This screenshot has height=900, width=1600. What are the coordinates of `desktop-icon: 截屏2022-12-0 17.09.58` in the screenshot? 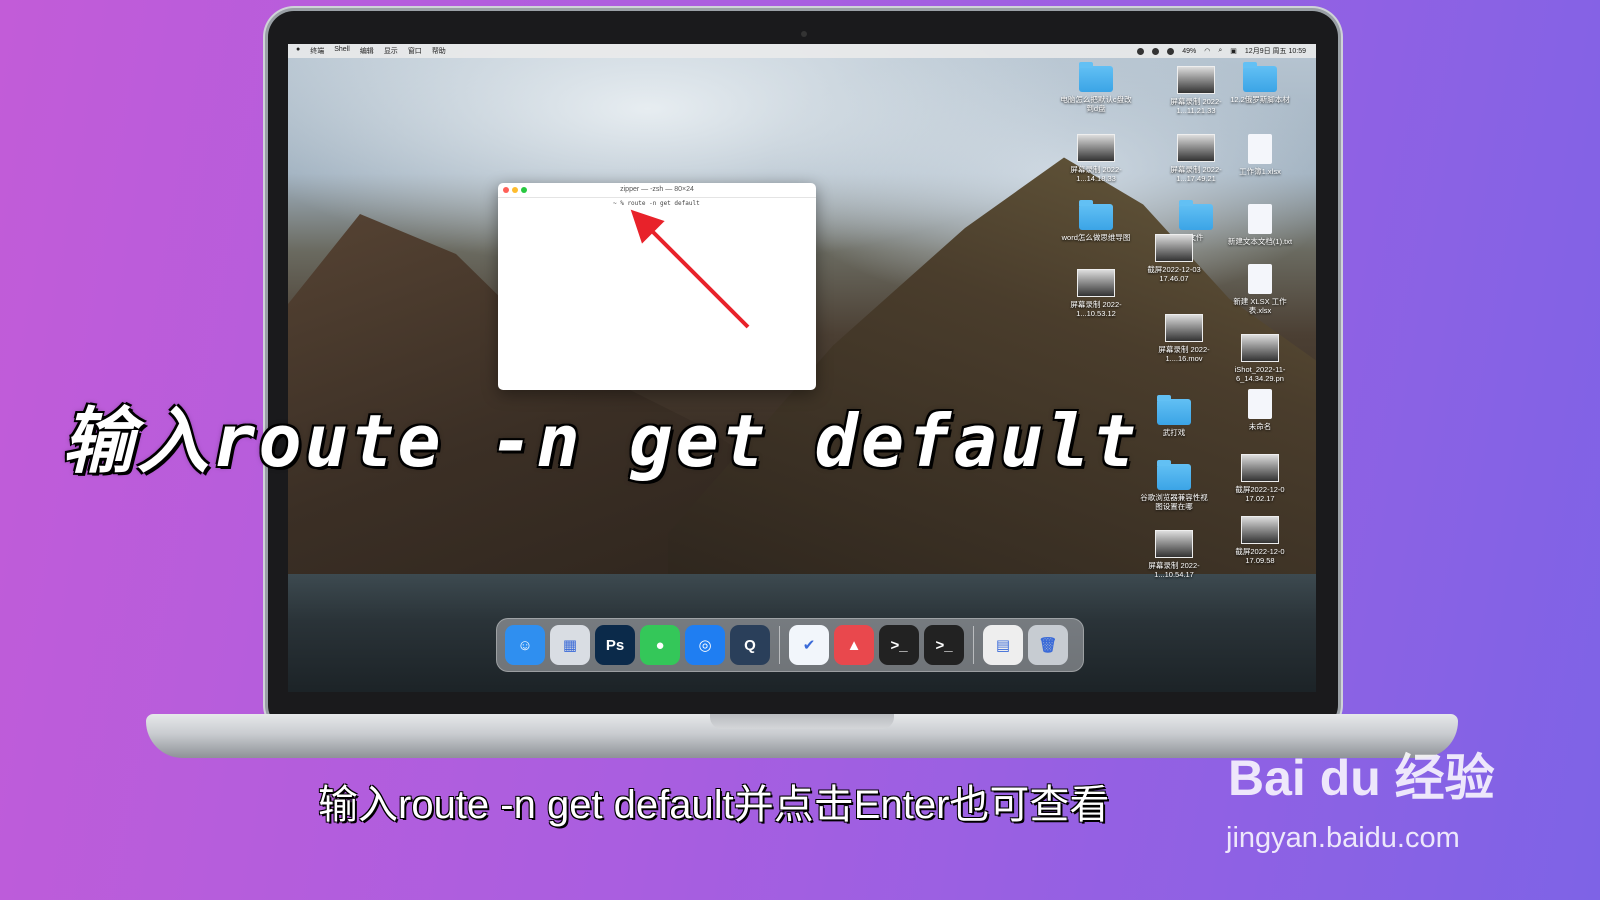 It's located at (1260, 540).